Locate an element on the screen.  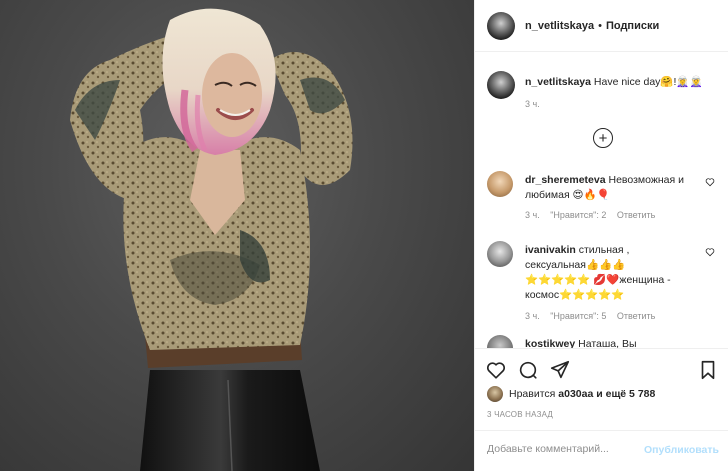
likes-count: и ещё 5 788 is located at coordinates (625, 394).